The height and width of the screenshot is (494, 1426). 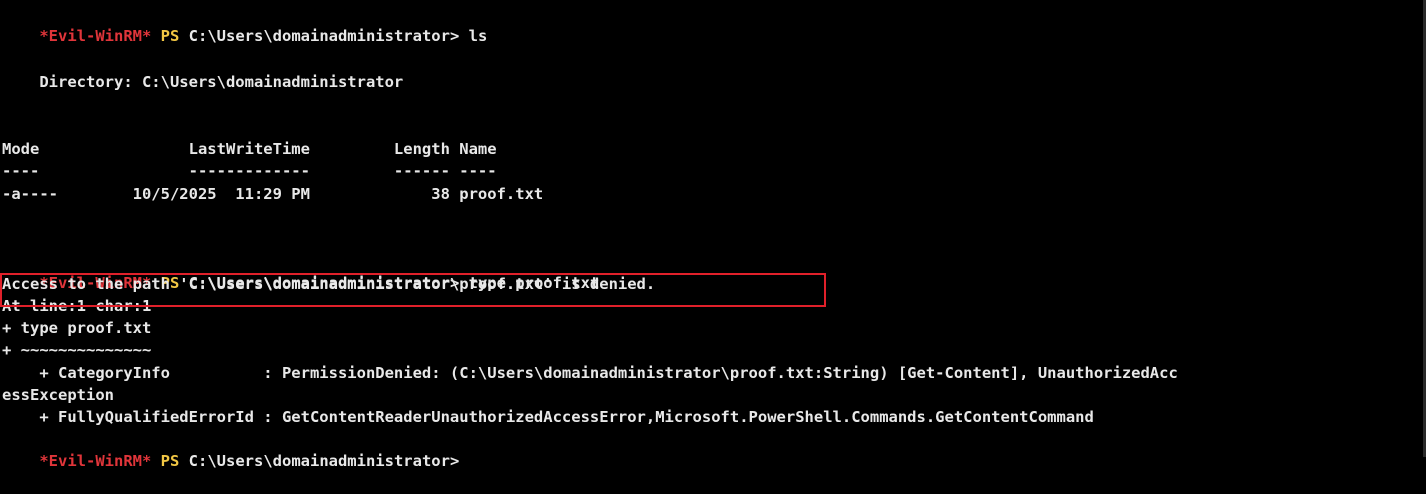 I want to click on error-command-echo: + type proof.txt, so click(x=77, y=328).